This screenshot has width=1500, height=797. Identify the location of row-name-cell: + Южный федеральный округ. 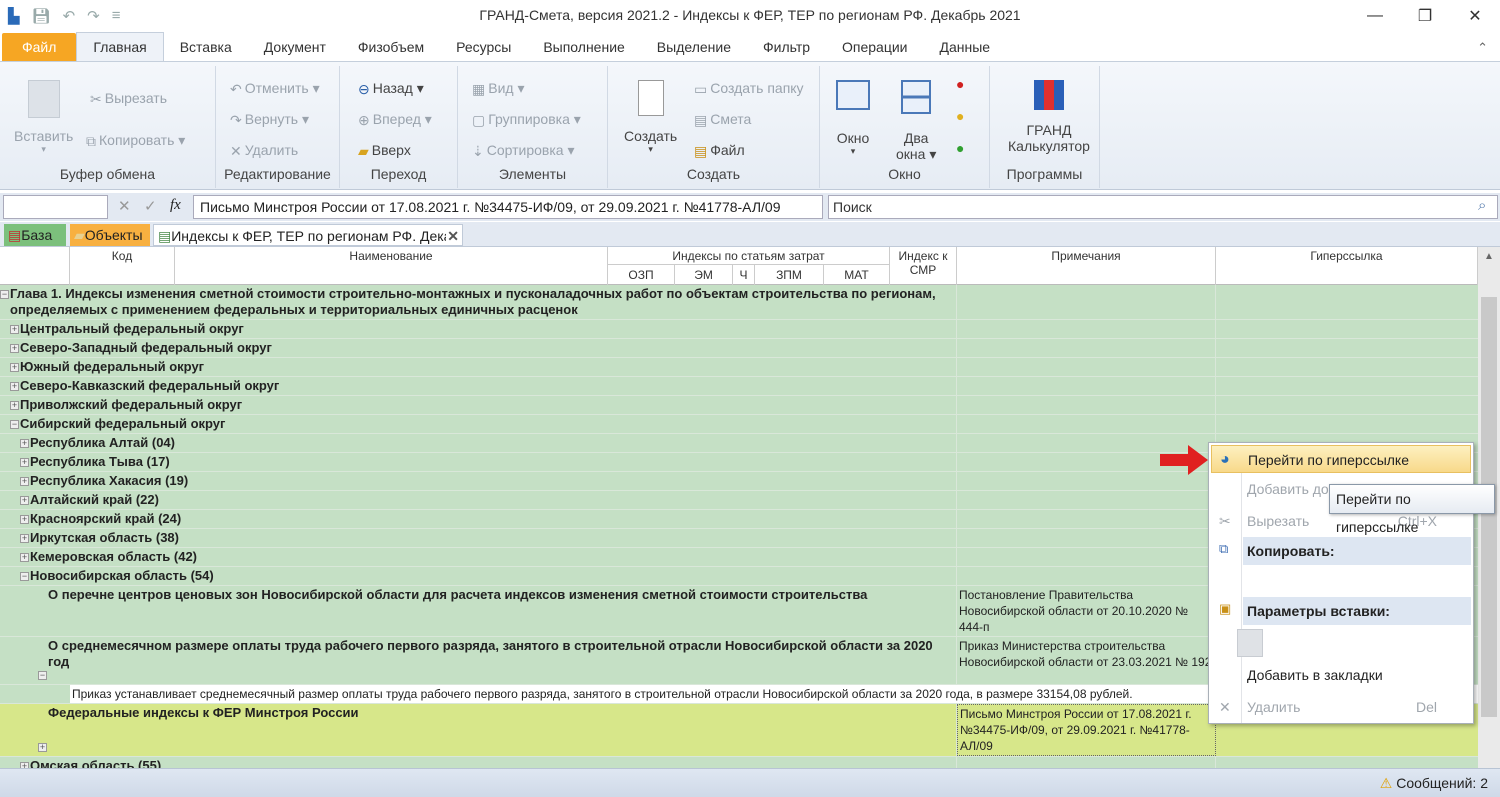
(478, 367).